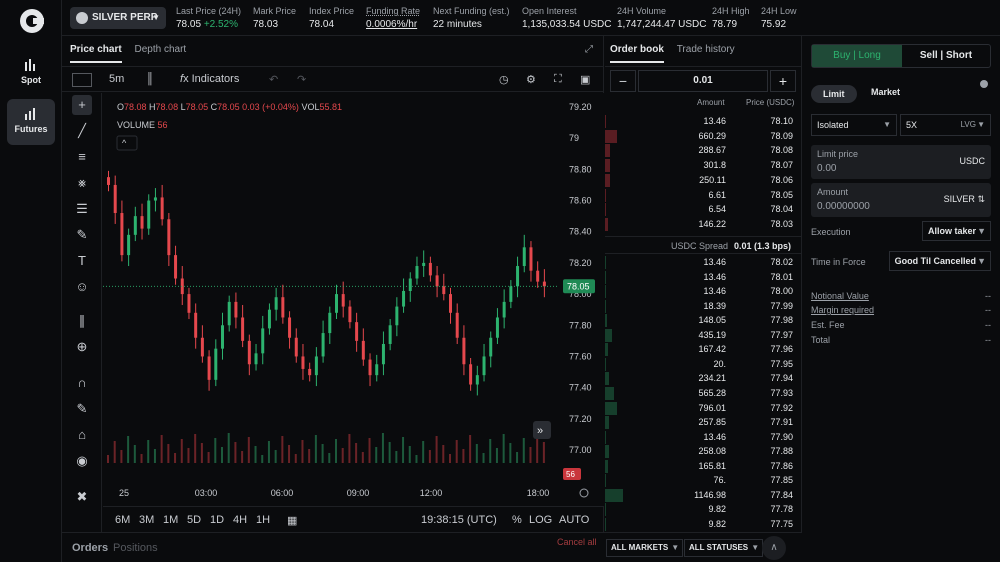 The width and height of the screenshot is (1000, 562). What do you see at coordinates (703, 437) in the screenshot?
I see `bid-row: 13.46 77.90` at bounding box center [703, 437].